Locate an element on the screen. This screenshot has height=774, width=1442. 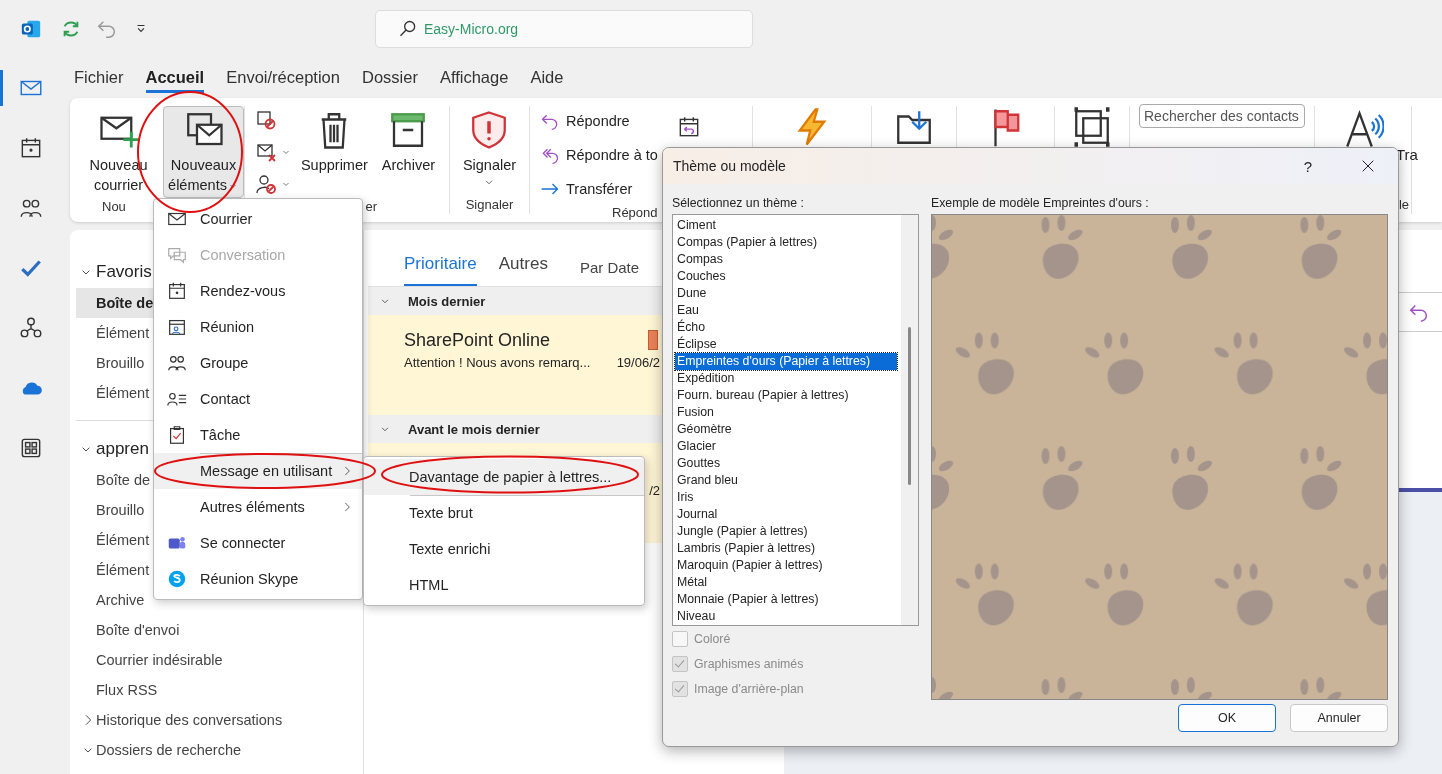
ribbon-group-label: Nou is located at coordinates (114, 207).